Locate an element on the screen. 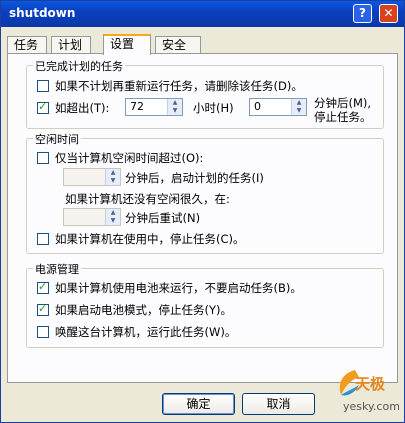 This screenshot has height=423, width=405. yesky-site: yesky.com is located at coordinates (371, 406).